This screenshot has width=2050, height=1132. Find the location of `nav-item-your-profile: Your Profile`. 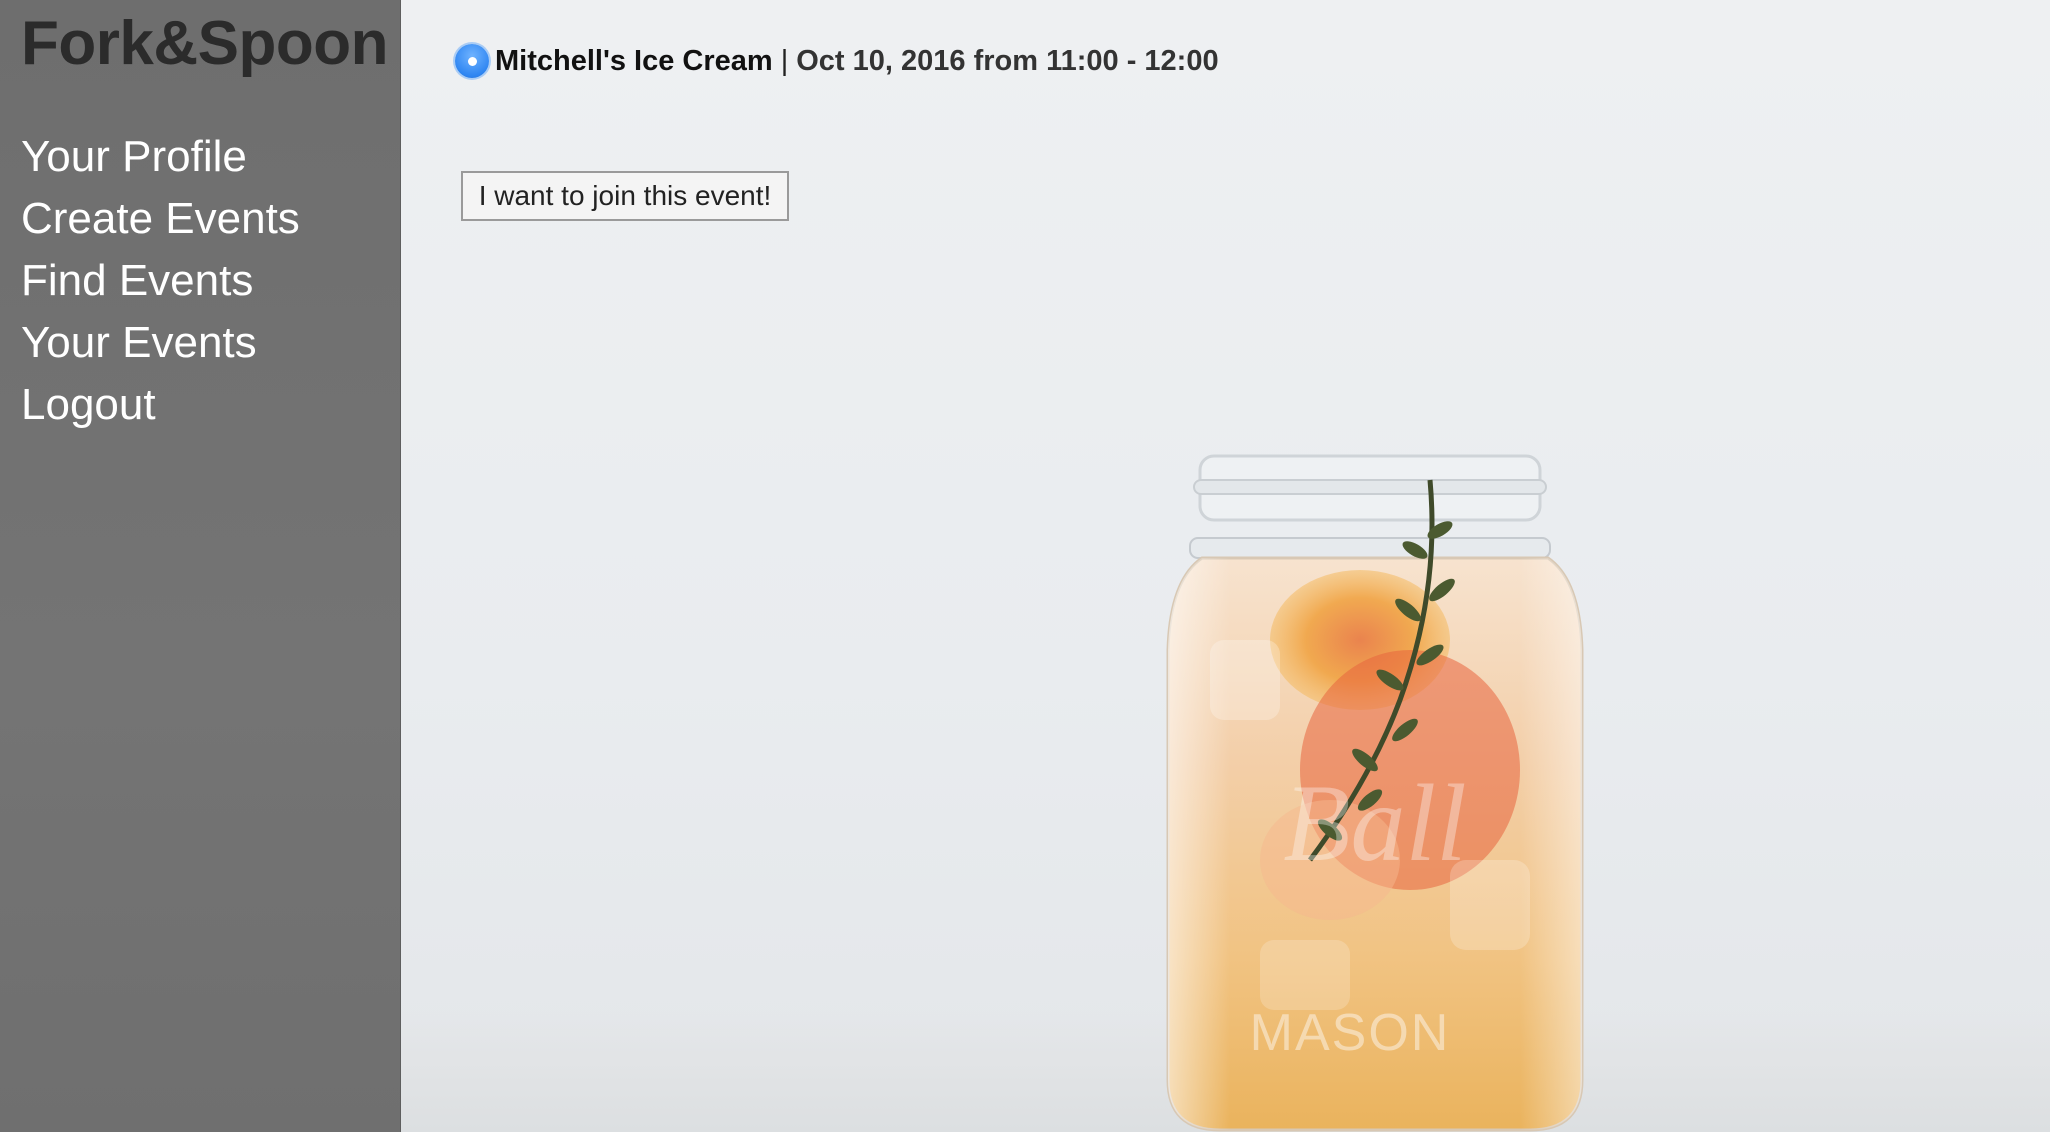

nav-item-your-profile: Your Profile is located at coordinates (160, 157).